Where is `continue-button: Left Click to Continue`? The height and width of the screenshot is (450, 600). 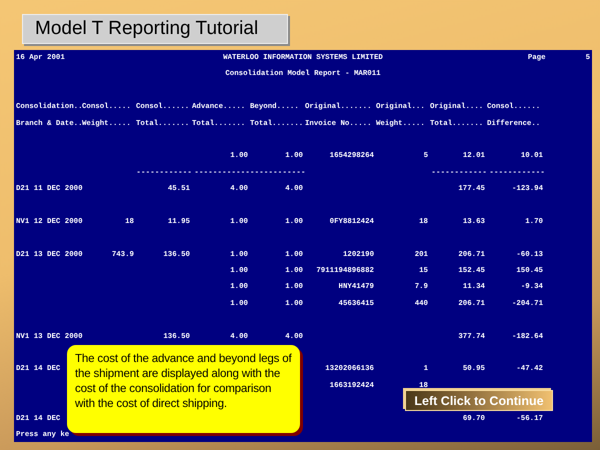 continue-button: Left Click to Continue is located at coordinates (479, 400).